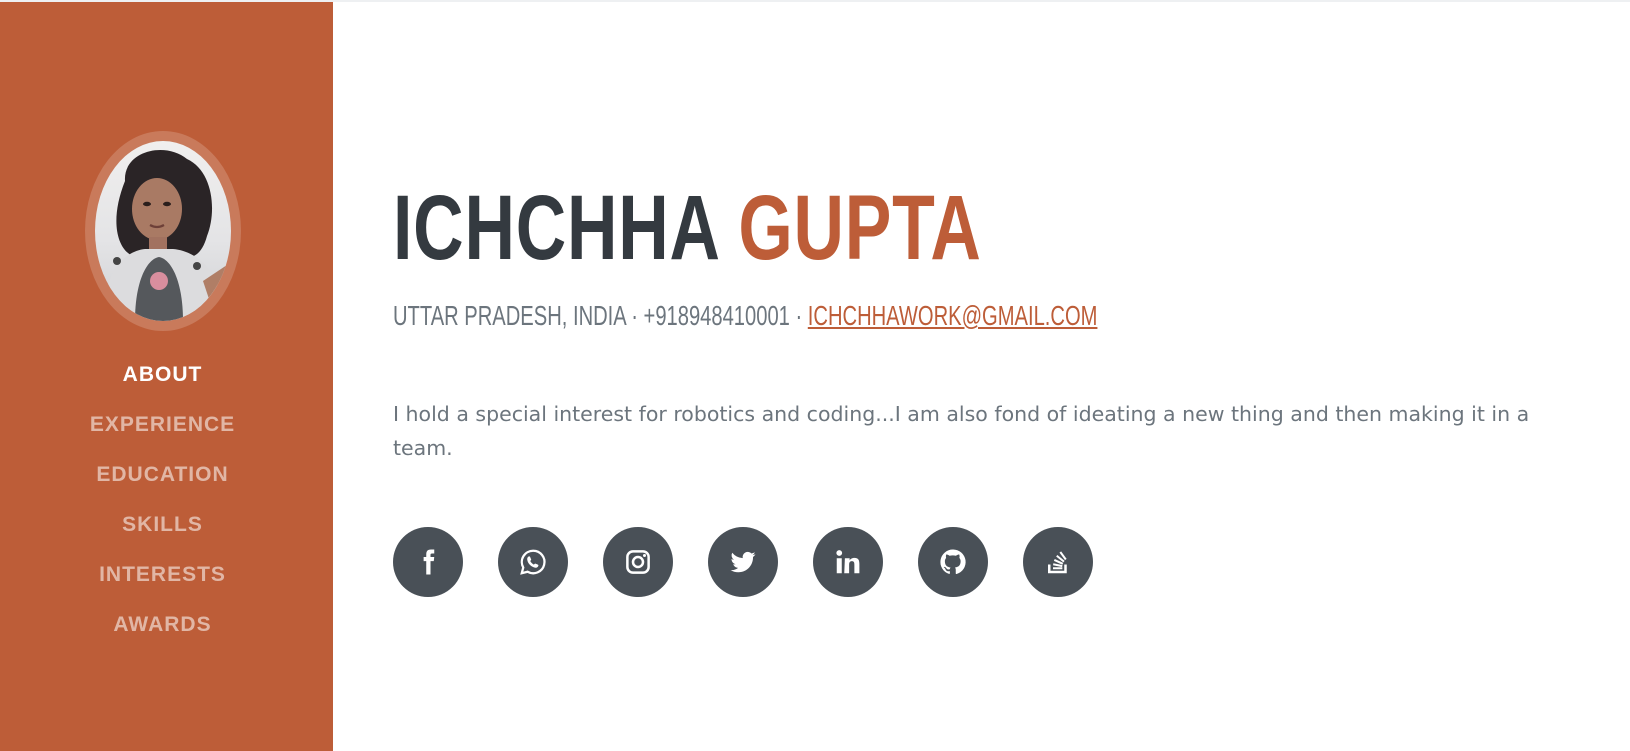 Image resolution: width=1630 pixels, height=751 pixels. I want to click on nav-item-about: ABOUT, so click(162, 381).